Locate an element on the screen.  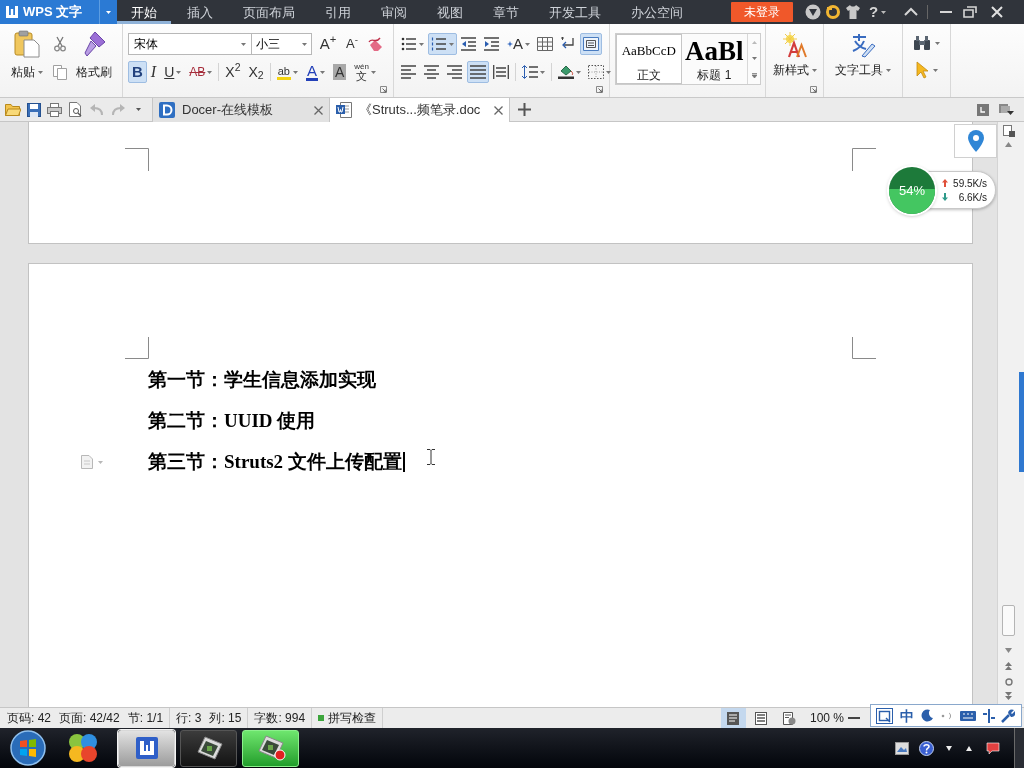
minimize-icon is located at coordinates (946, 12).